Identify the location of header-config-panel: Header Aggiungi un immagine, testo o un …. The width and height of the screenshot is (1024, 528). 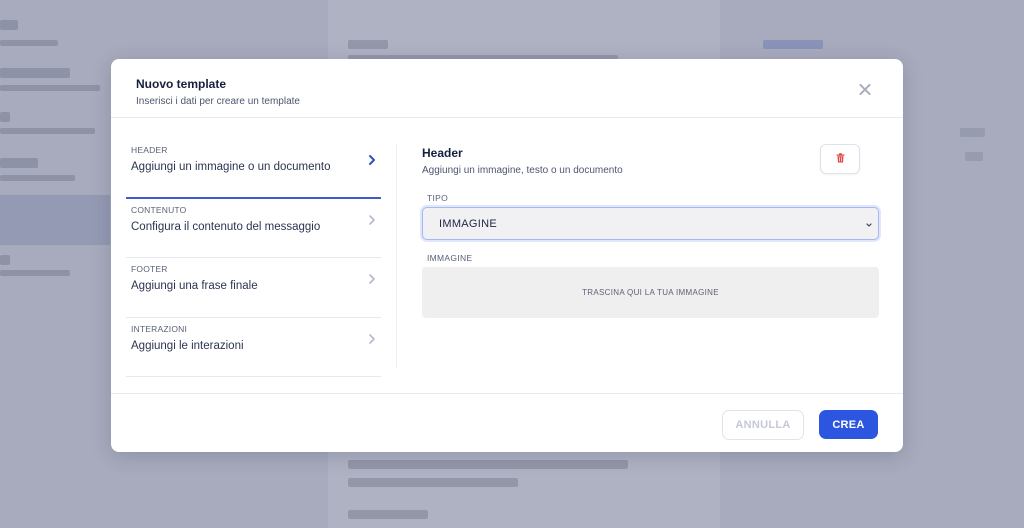
(650, 231).